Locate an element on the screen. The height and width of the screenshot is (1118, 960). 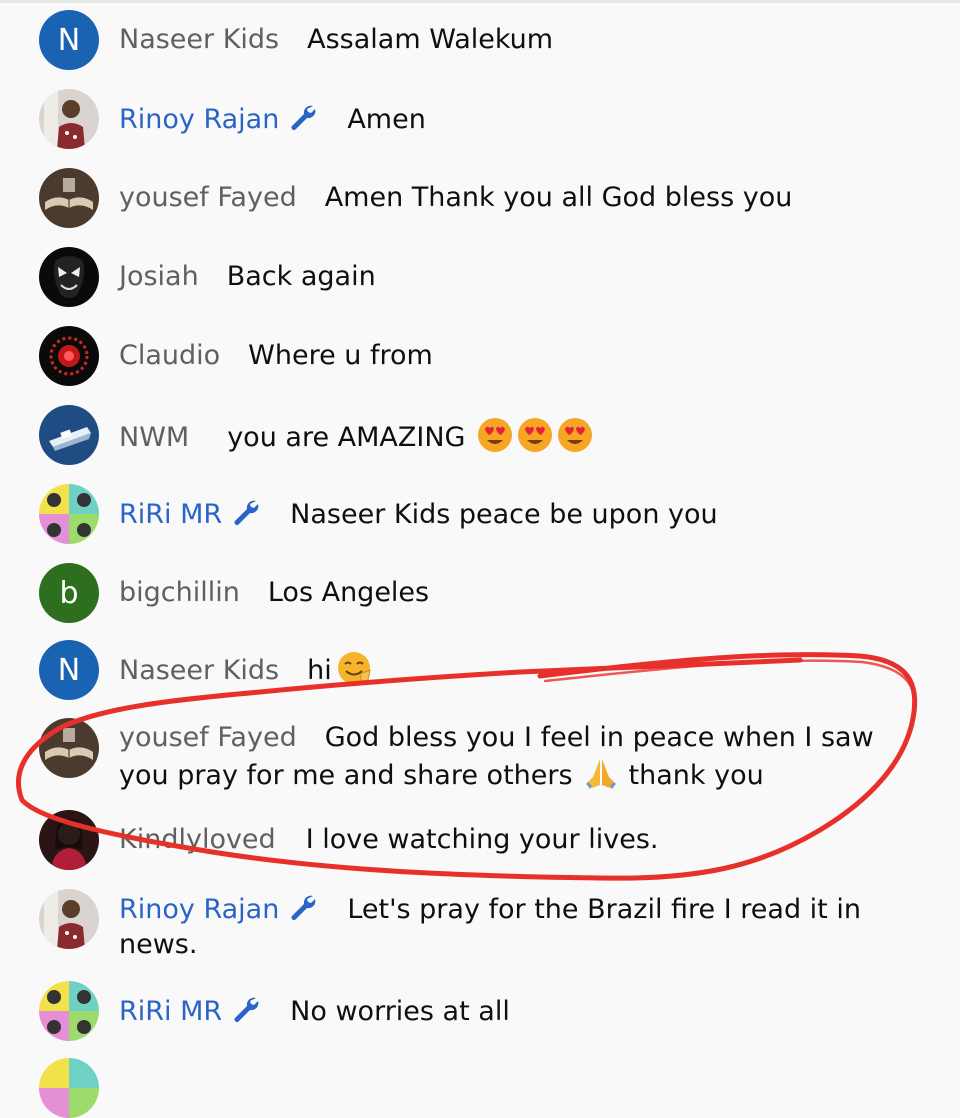
smile-hand-emoji is located at coordinates (354, 668).